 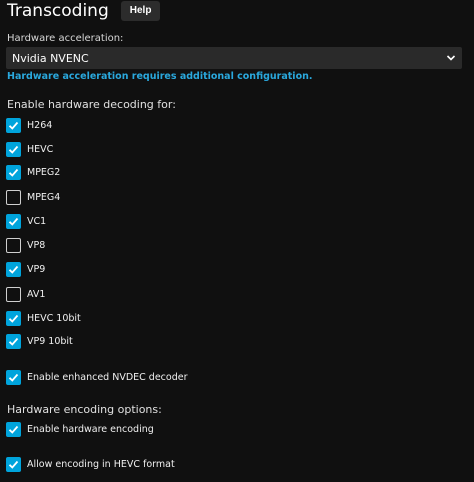 I want to click on chevron-down-icon, so click(x=451, y=58).